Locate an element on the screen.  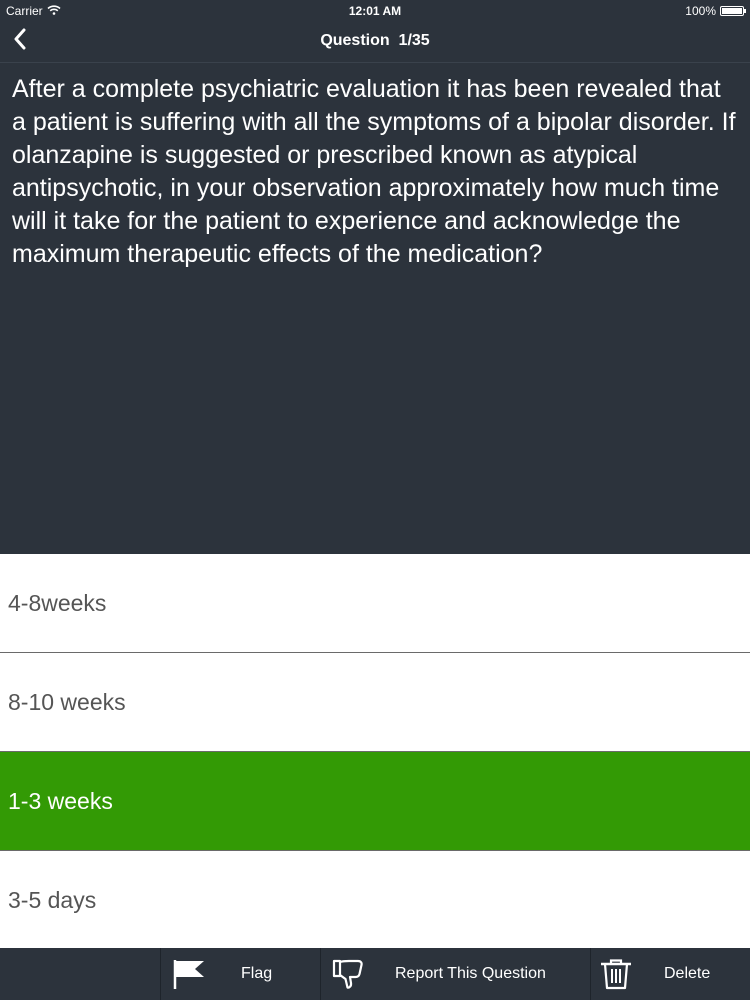
thumbs-down-icon is located at coordinates (348, 976).